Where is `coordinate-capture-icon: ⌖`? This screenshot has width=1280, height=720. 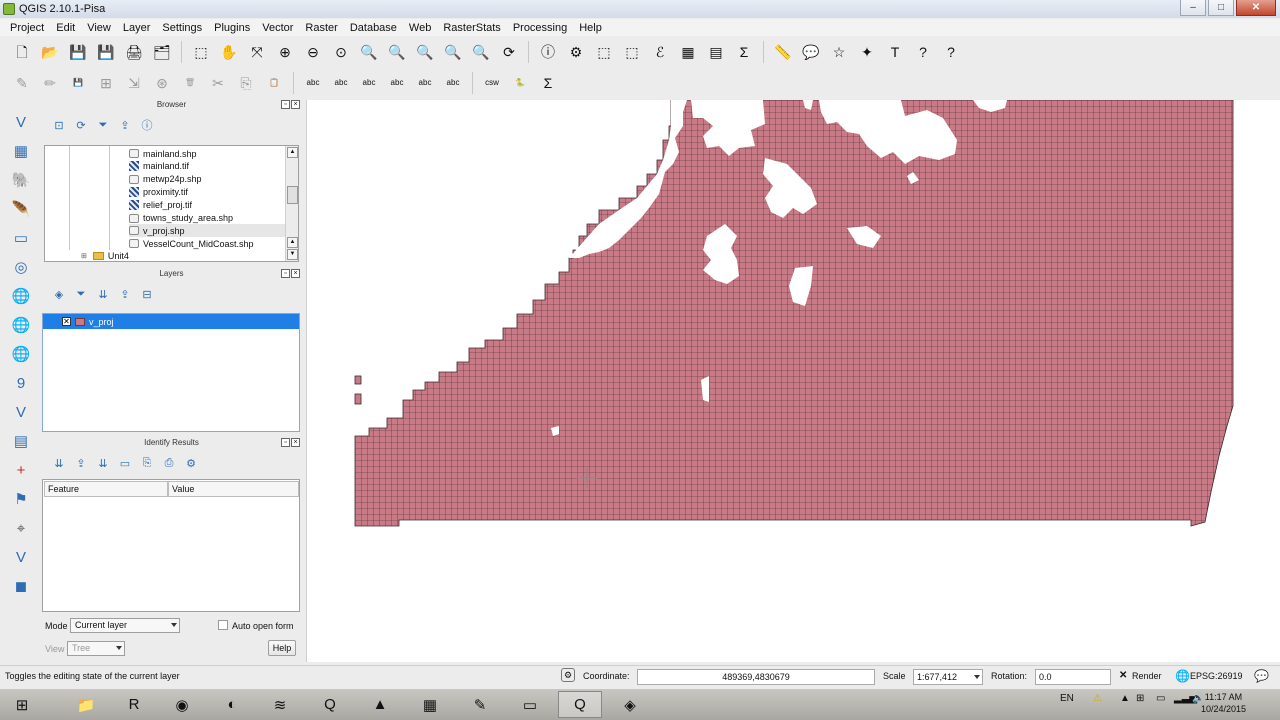 coordinate-capture-icon: ⌖ is located at coordinates (21, 528).